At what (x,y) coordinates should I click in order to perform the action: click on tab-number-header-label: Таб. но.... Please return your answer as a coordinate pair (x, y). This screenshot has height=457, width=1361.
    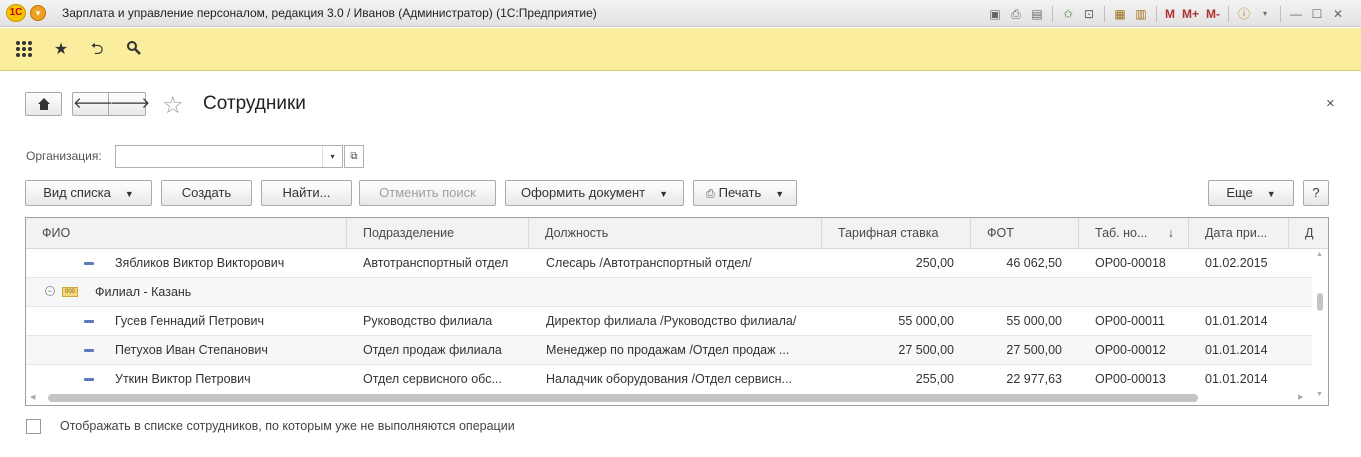
    Looking at the image, I should click on (1121, 233).